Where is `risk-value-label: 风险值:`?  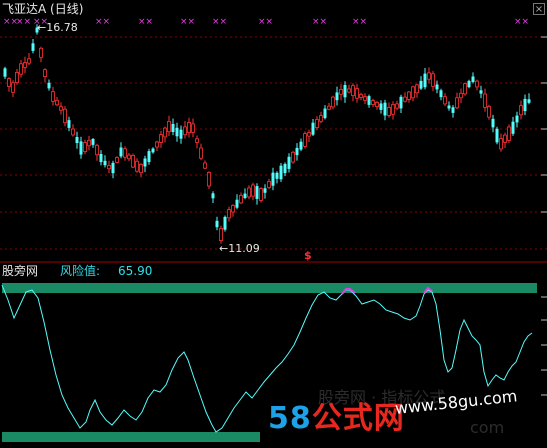 risk-value-label: 风险值: is located at coordinates (80, 271).